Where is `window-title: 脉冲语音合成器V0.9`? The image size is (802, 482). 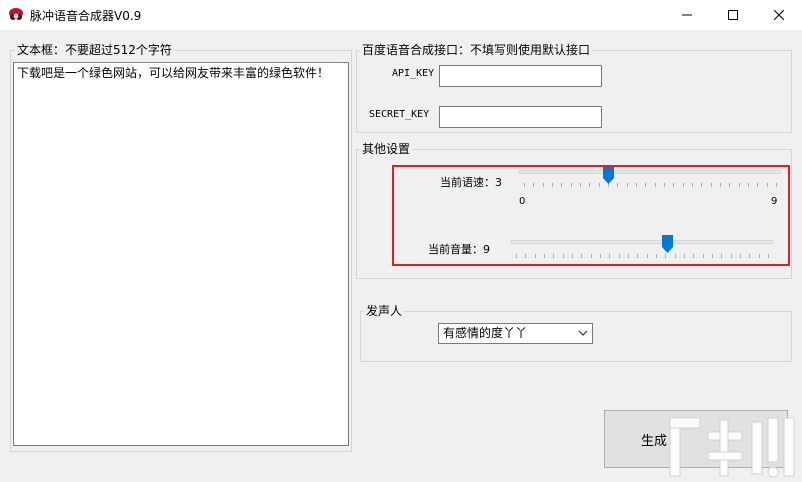 window-title: 脉冲语音合成器V0.9 is located at coordinates (86, 16).